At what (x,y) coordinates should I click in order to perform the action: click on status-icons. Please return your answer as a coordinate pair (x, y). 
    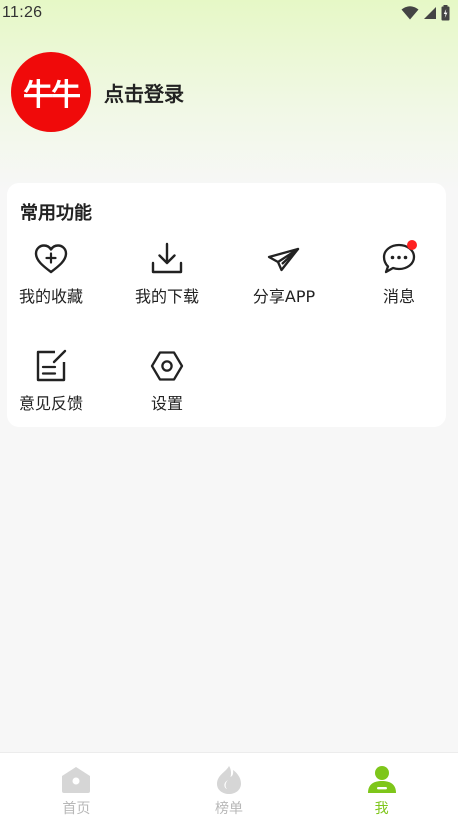
    Looking at the image, I should click on (425, 13).